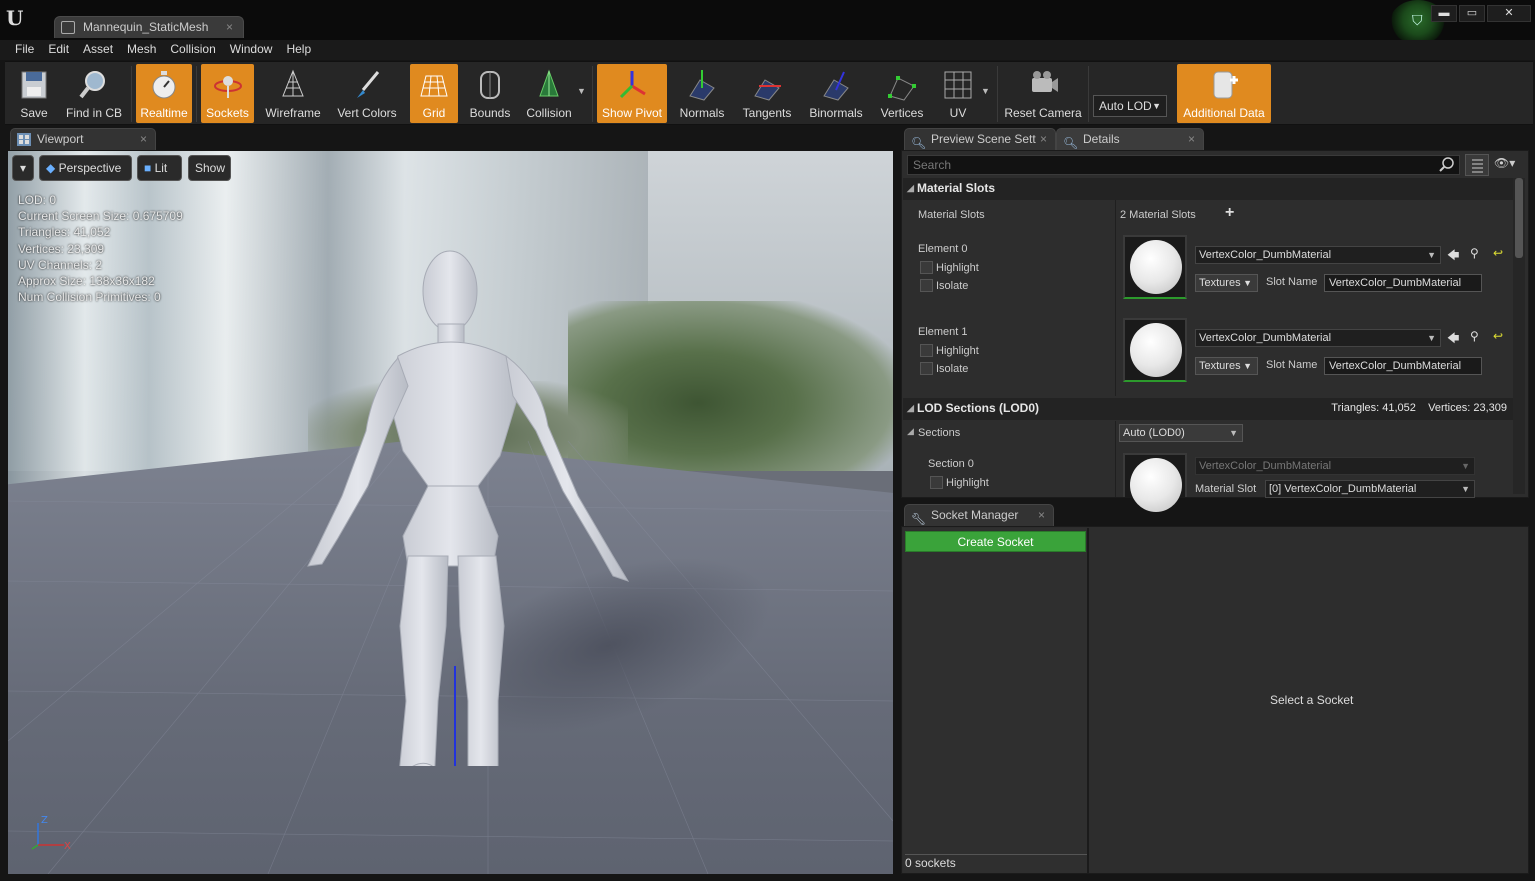  I want to click on menu-edit: Edit, so click(58, 50).